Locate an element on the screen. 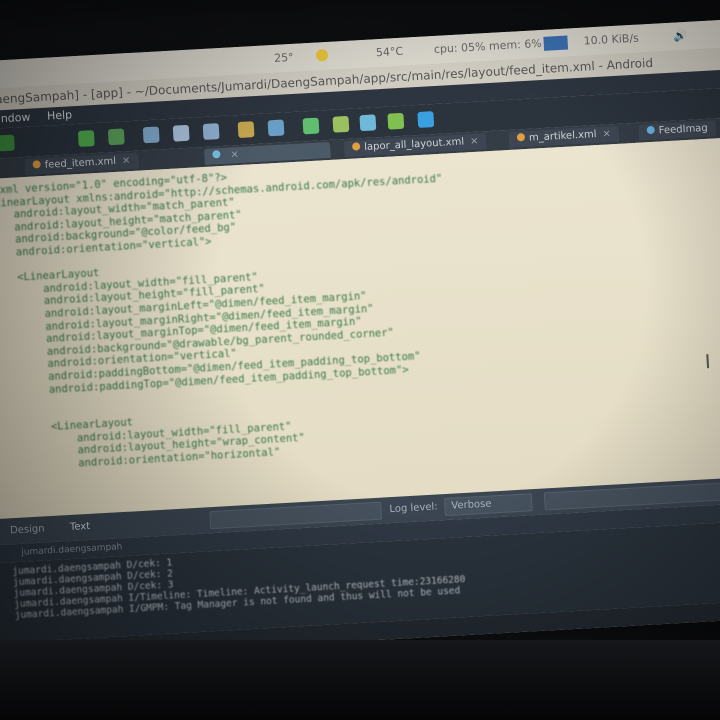 This screenshot has width=720, height=720. device-icon is located at coordinates (151, 135).